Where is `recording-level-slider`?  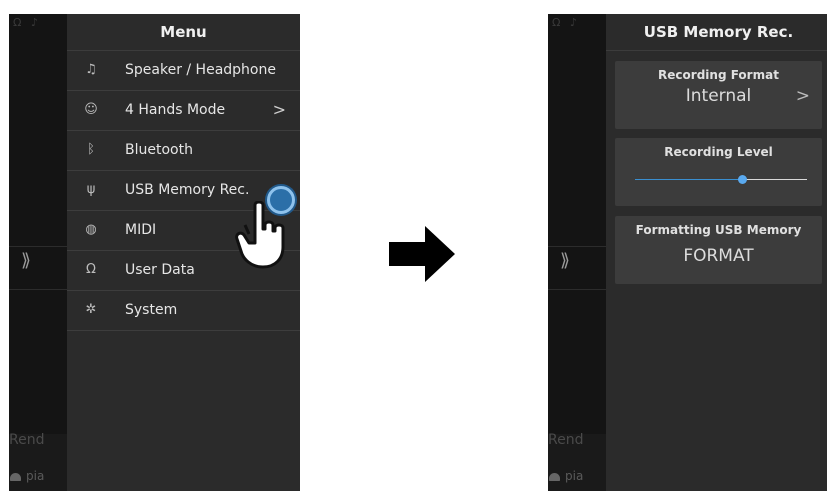
recording-level-slider is located at coordinates (721, 179).